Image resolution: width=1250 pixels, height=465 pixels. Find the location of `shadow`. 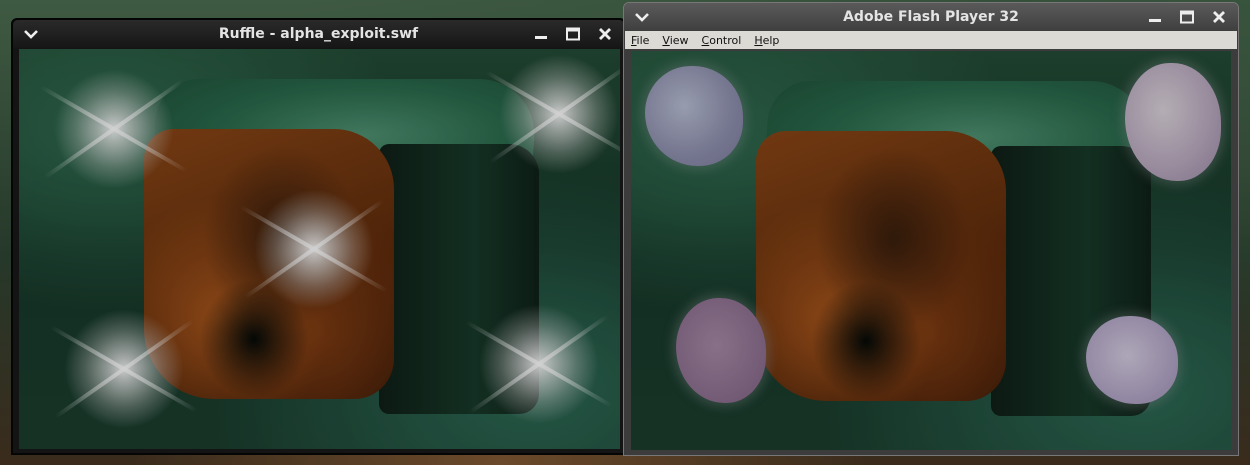

shadow is located at coordinates (866, 341).